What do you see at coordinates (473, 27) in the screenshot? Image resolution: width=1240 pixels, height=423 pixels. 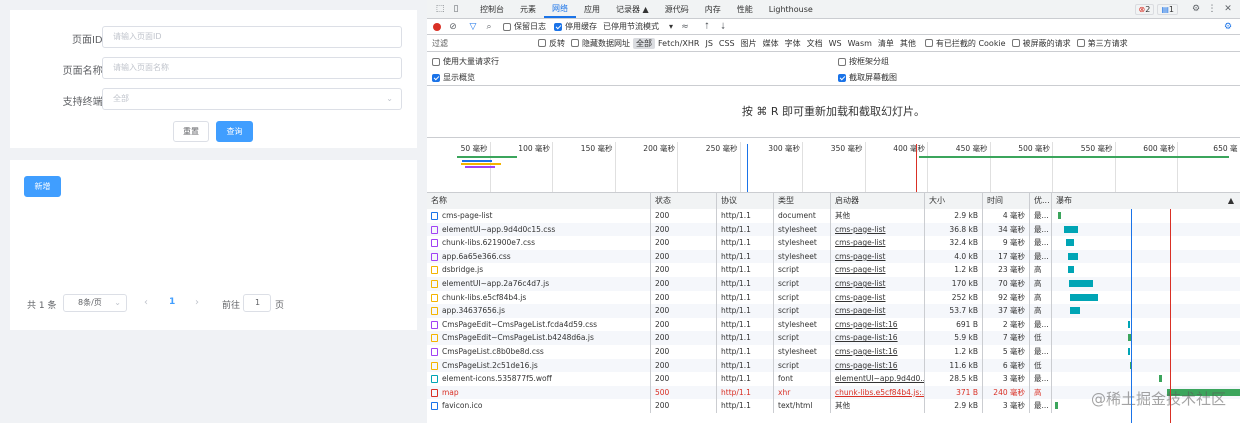 I see `filter-icon: ▽` at bounding box center [473, 27].